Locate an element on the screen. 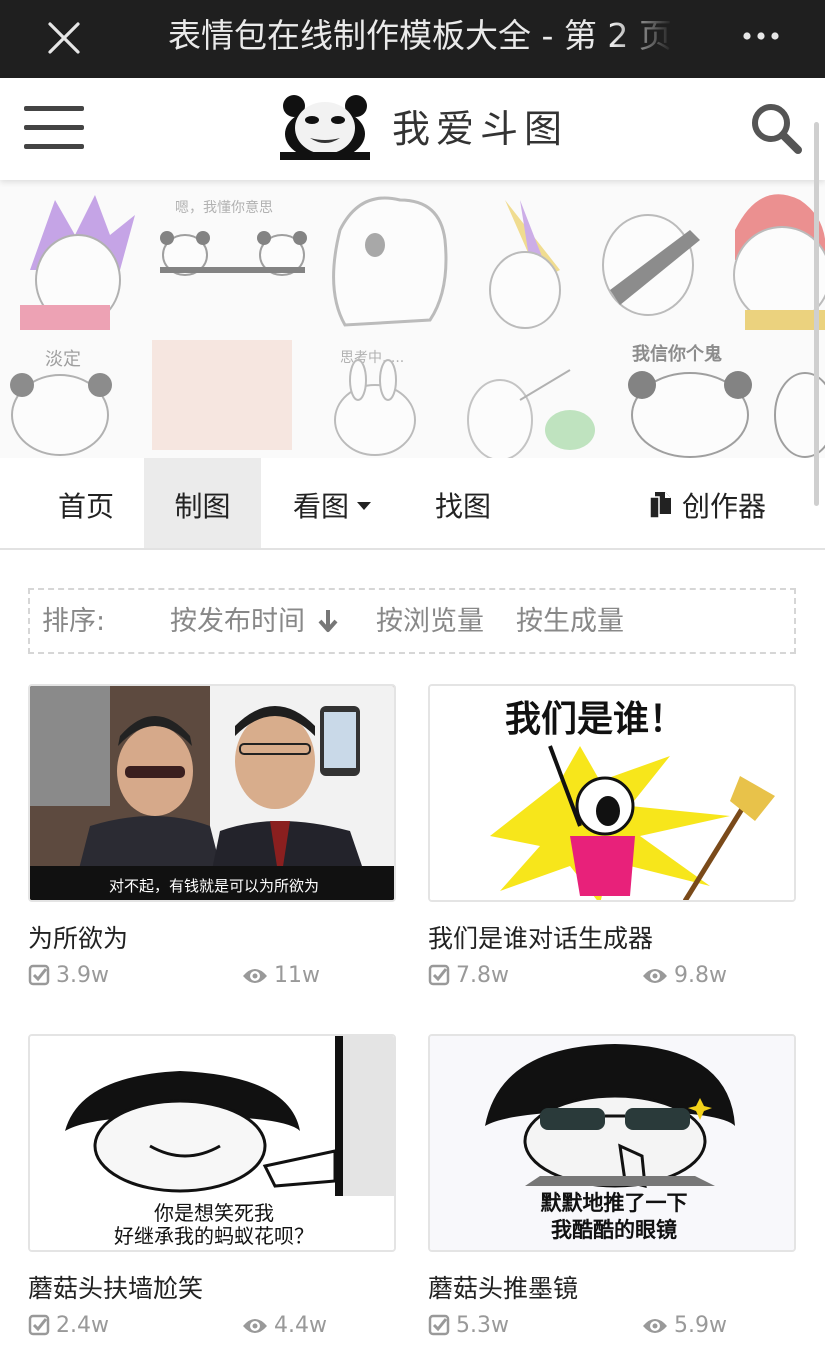  banner-sticker-disbelief: 我信你个鬼 is located at coordinates (726, 400).